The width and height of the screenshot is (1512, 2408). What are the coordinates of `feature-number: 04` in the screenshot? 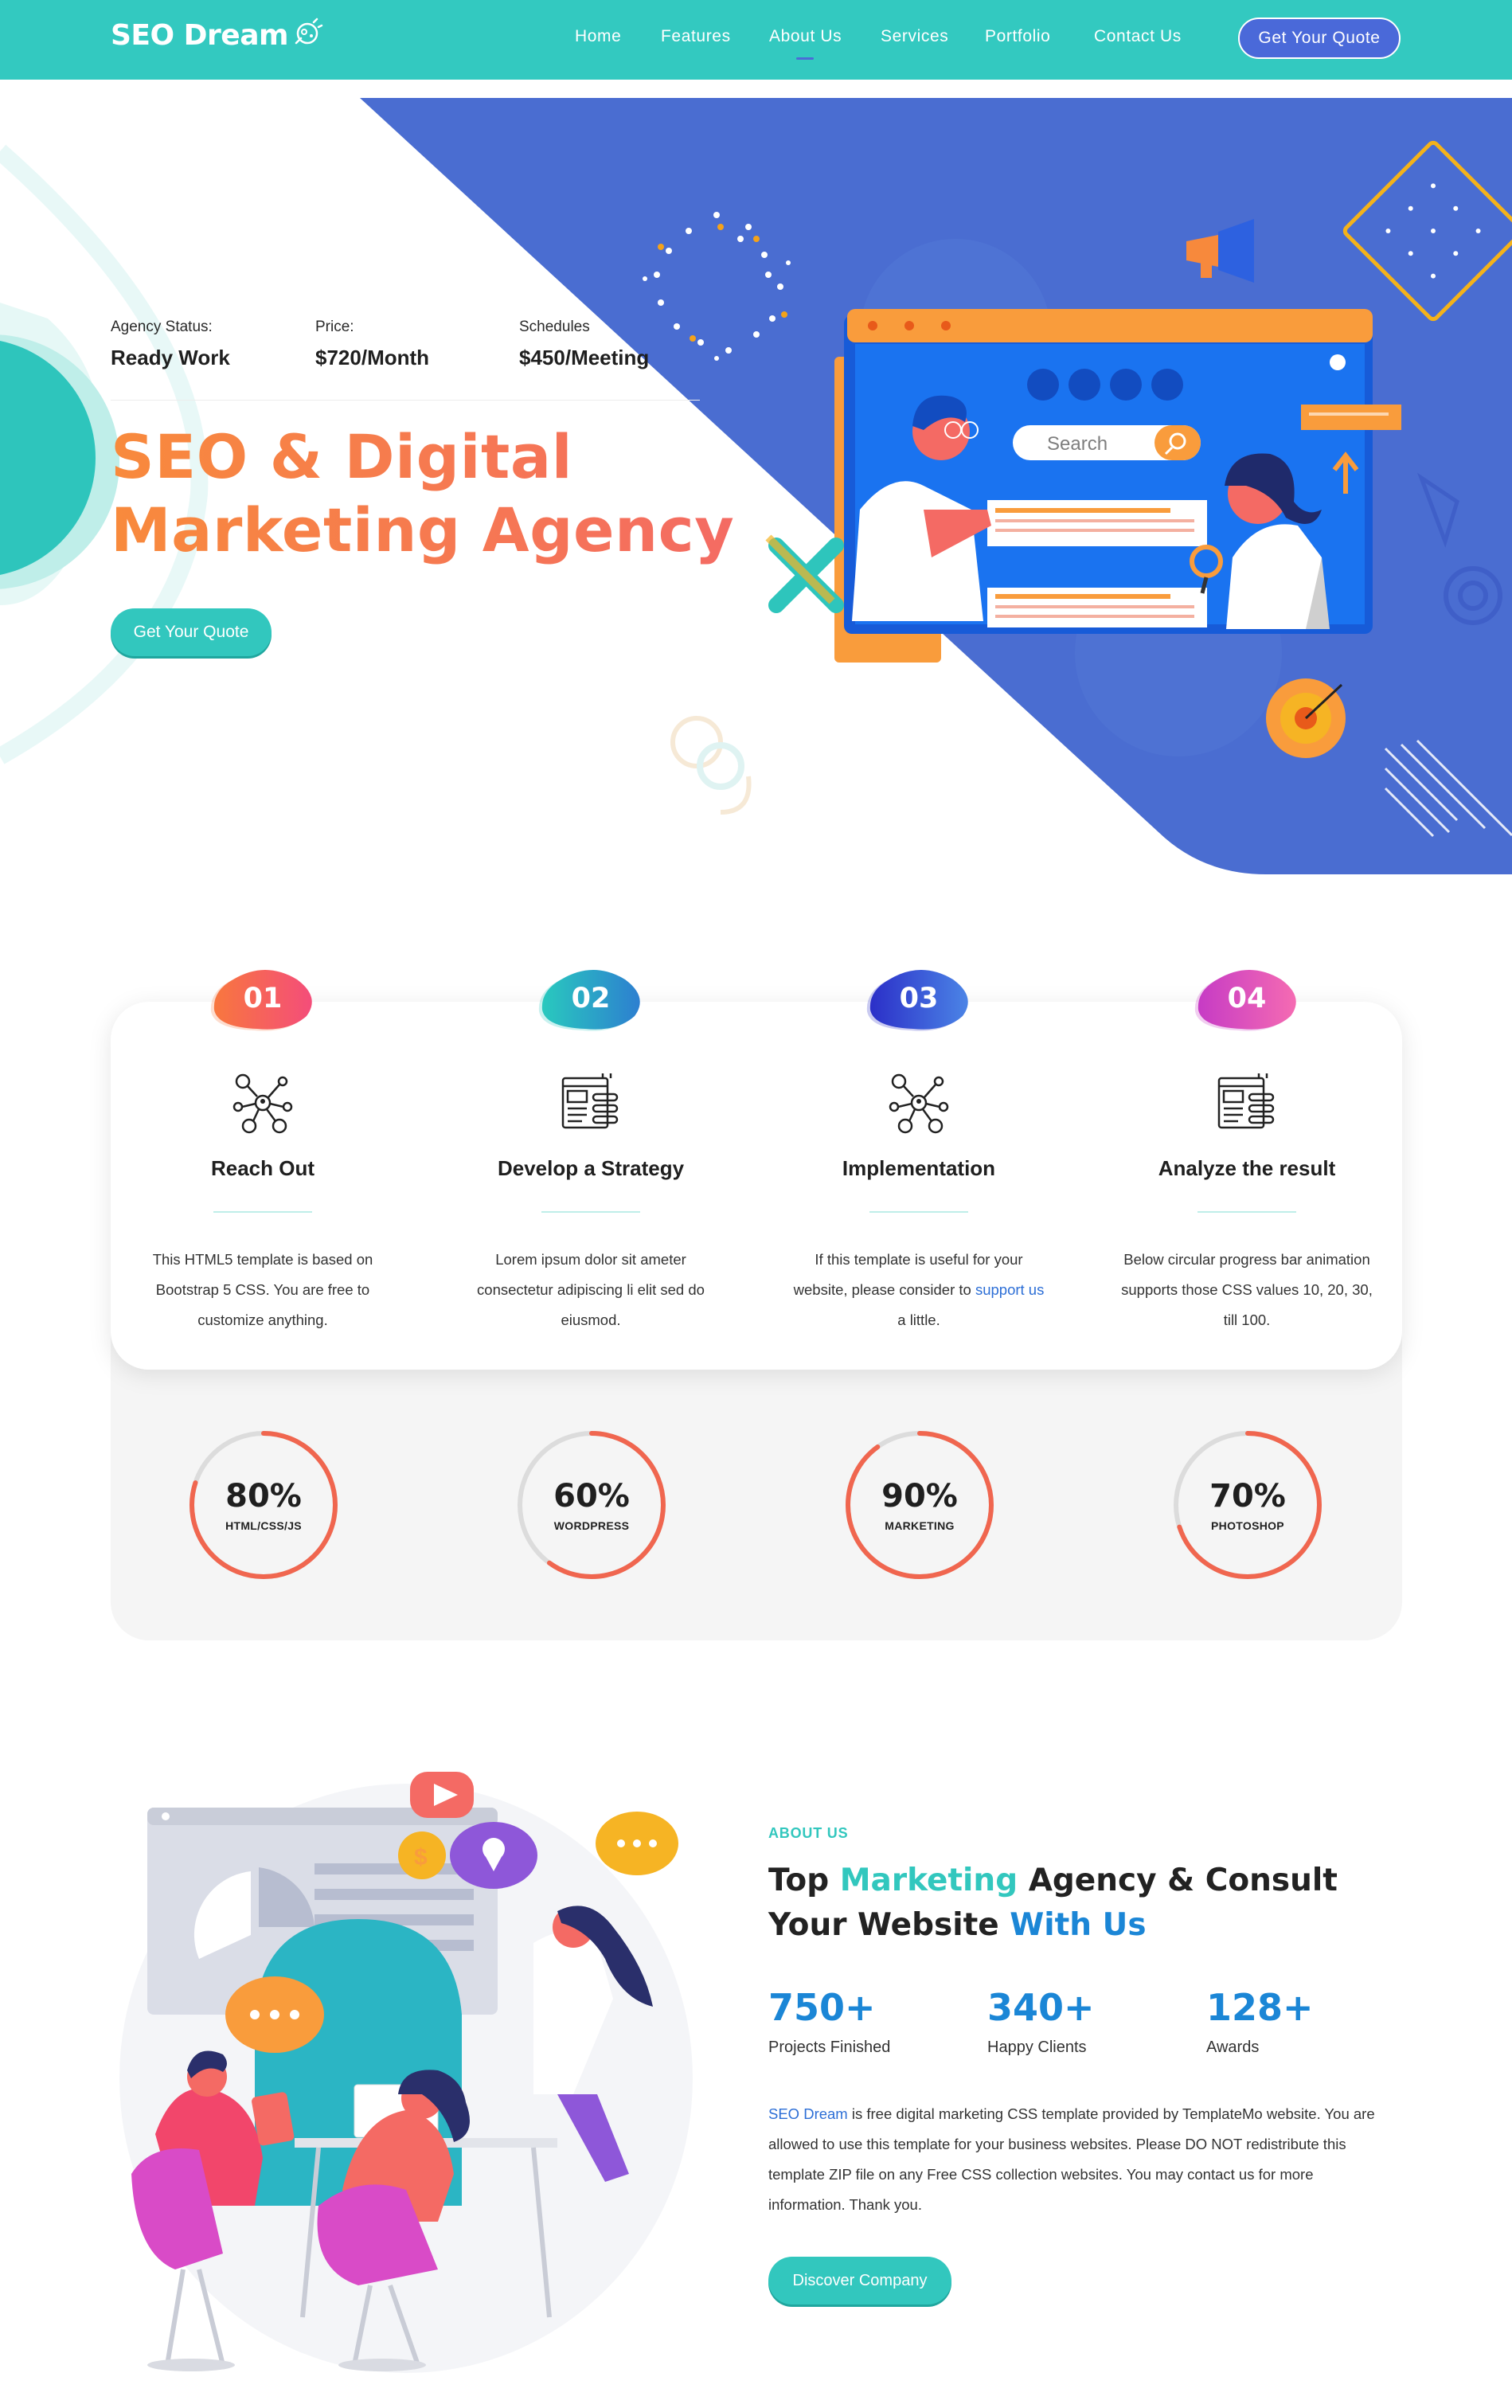 It's located at (1247, 998).